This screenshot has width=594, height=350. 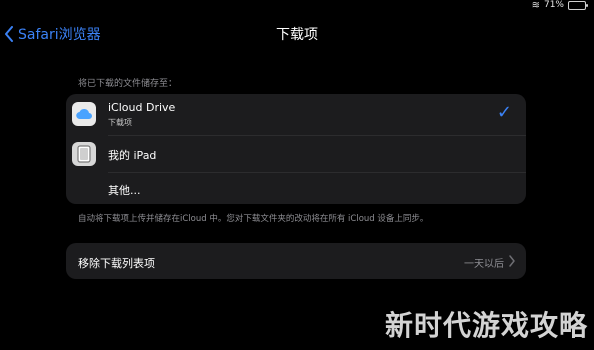 What do you see at coordinates (132, 155) in the screenshot?
I see `option-title: 我的 iPad` at bounding box center [132, 155].